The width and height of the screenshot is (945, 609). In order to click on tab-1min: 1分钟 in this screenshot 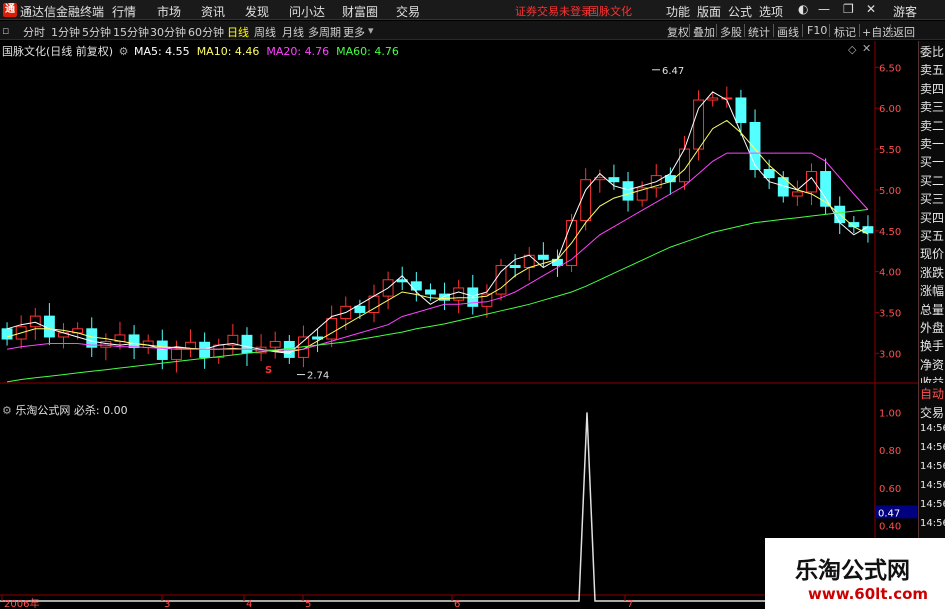, I will do `click(65, 32)`.